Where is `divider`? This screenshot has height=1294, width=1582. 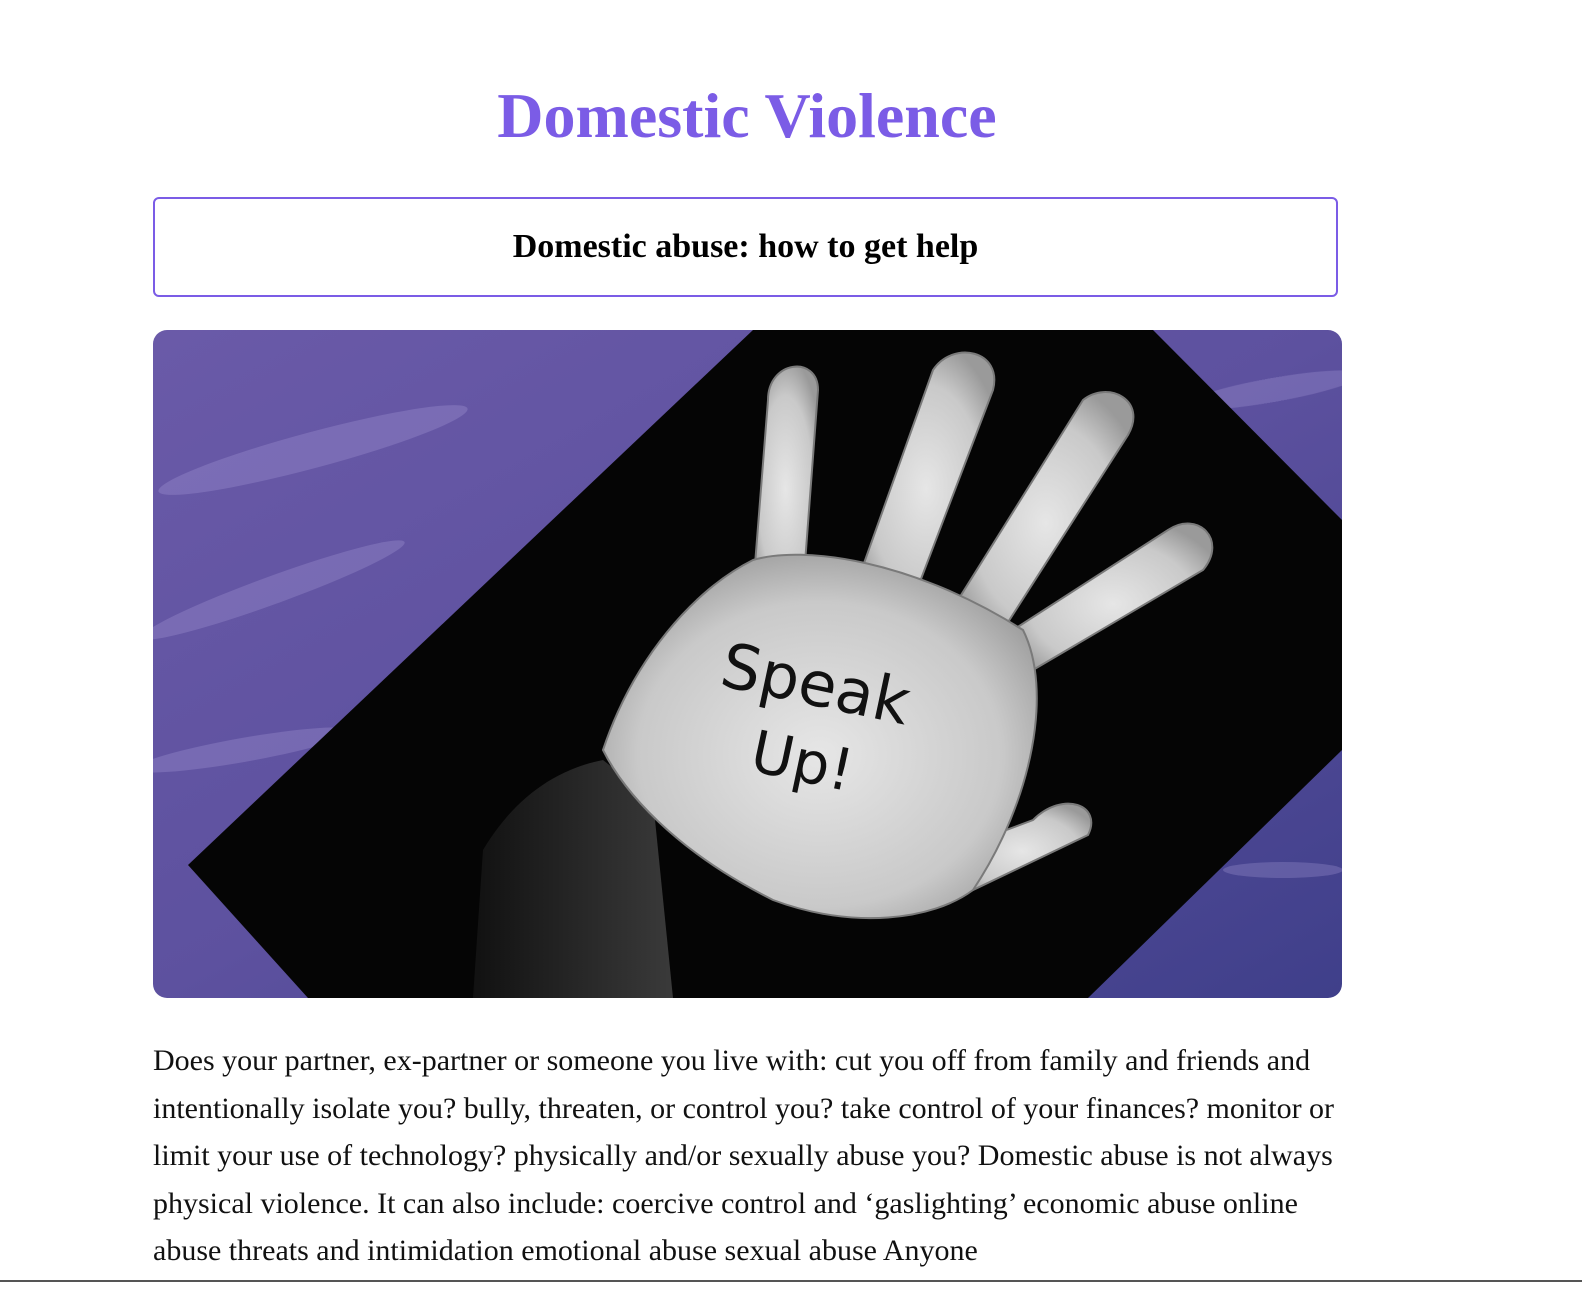
divider is located at coordinates (791, 1281).